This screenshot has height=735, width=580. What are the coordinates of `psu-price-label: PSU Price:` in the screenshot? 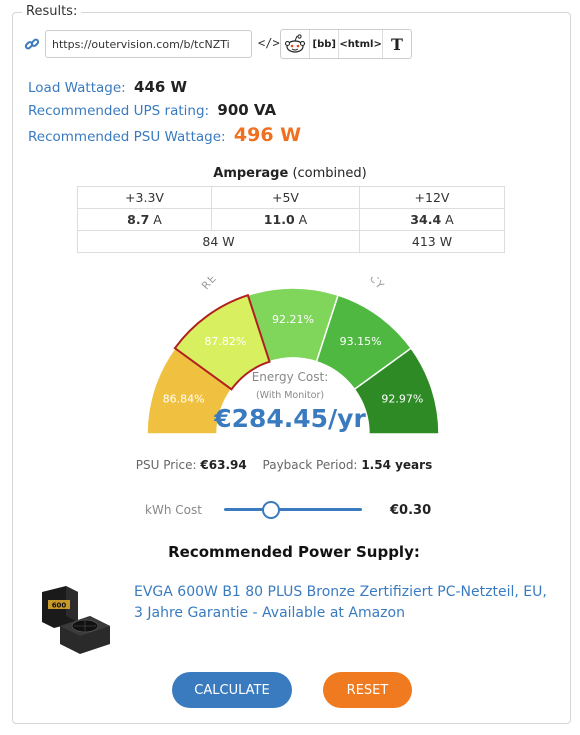 It's located at (166, 465).